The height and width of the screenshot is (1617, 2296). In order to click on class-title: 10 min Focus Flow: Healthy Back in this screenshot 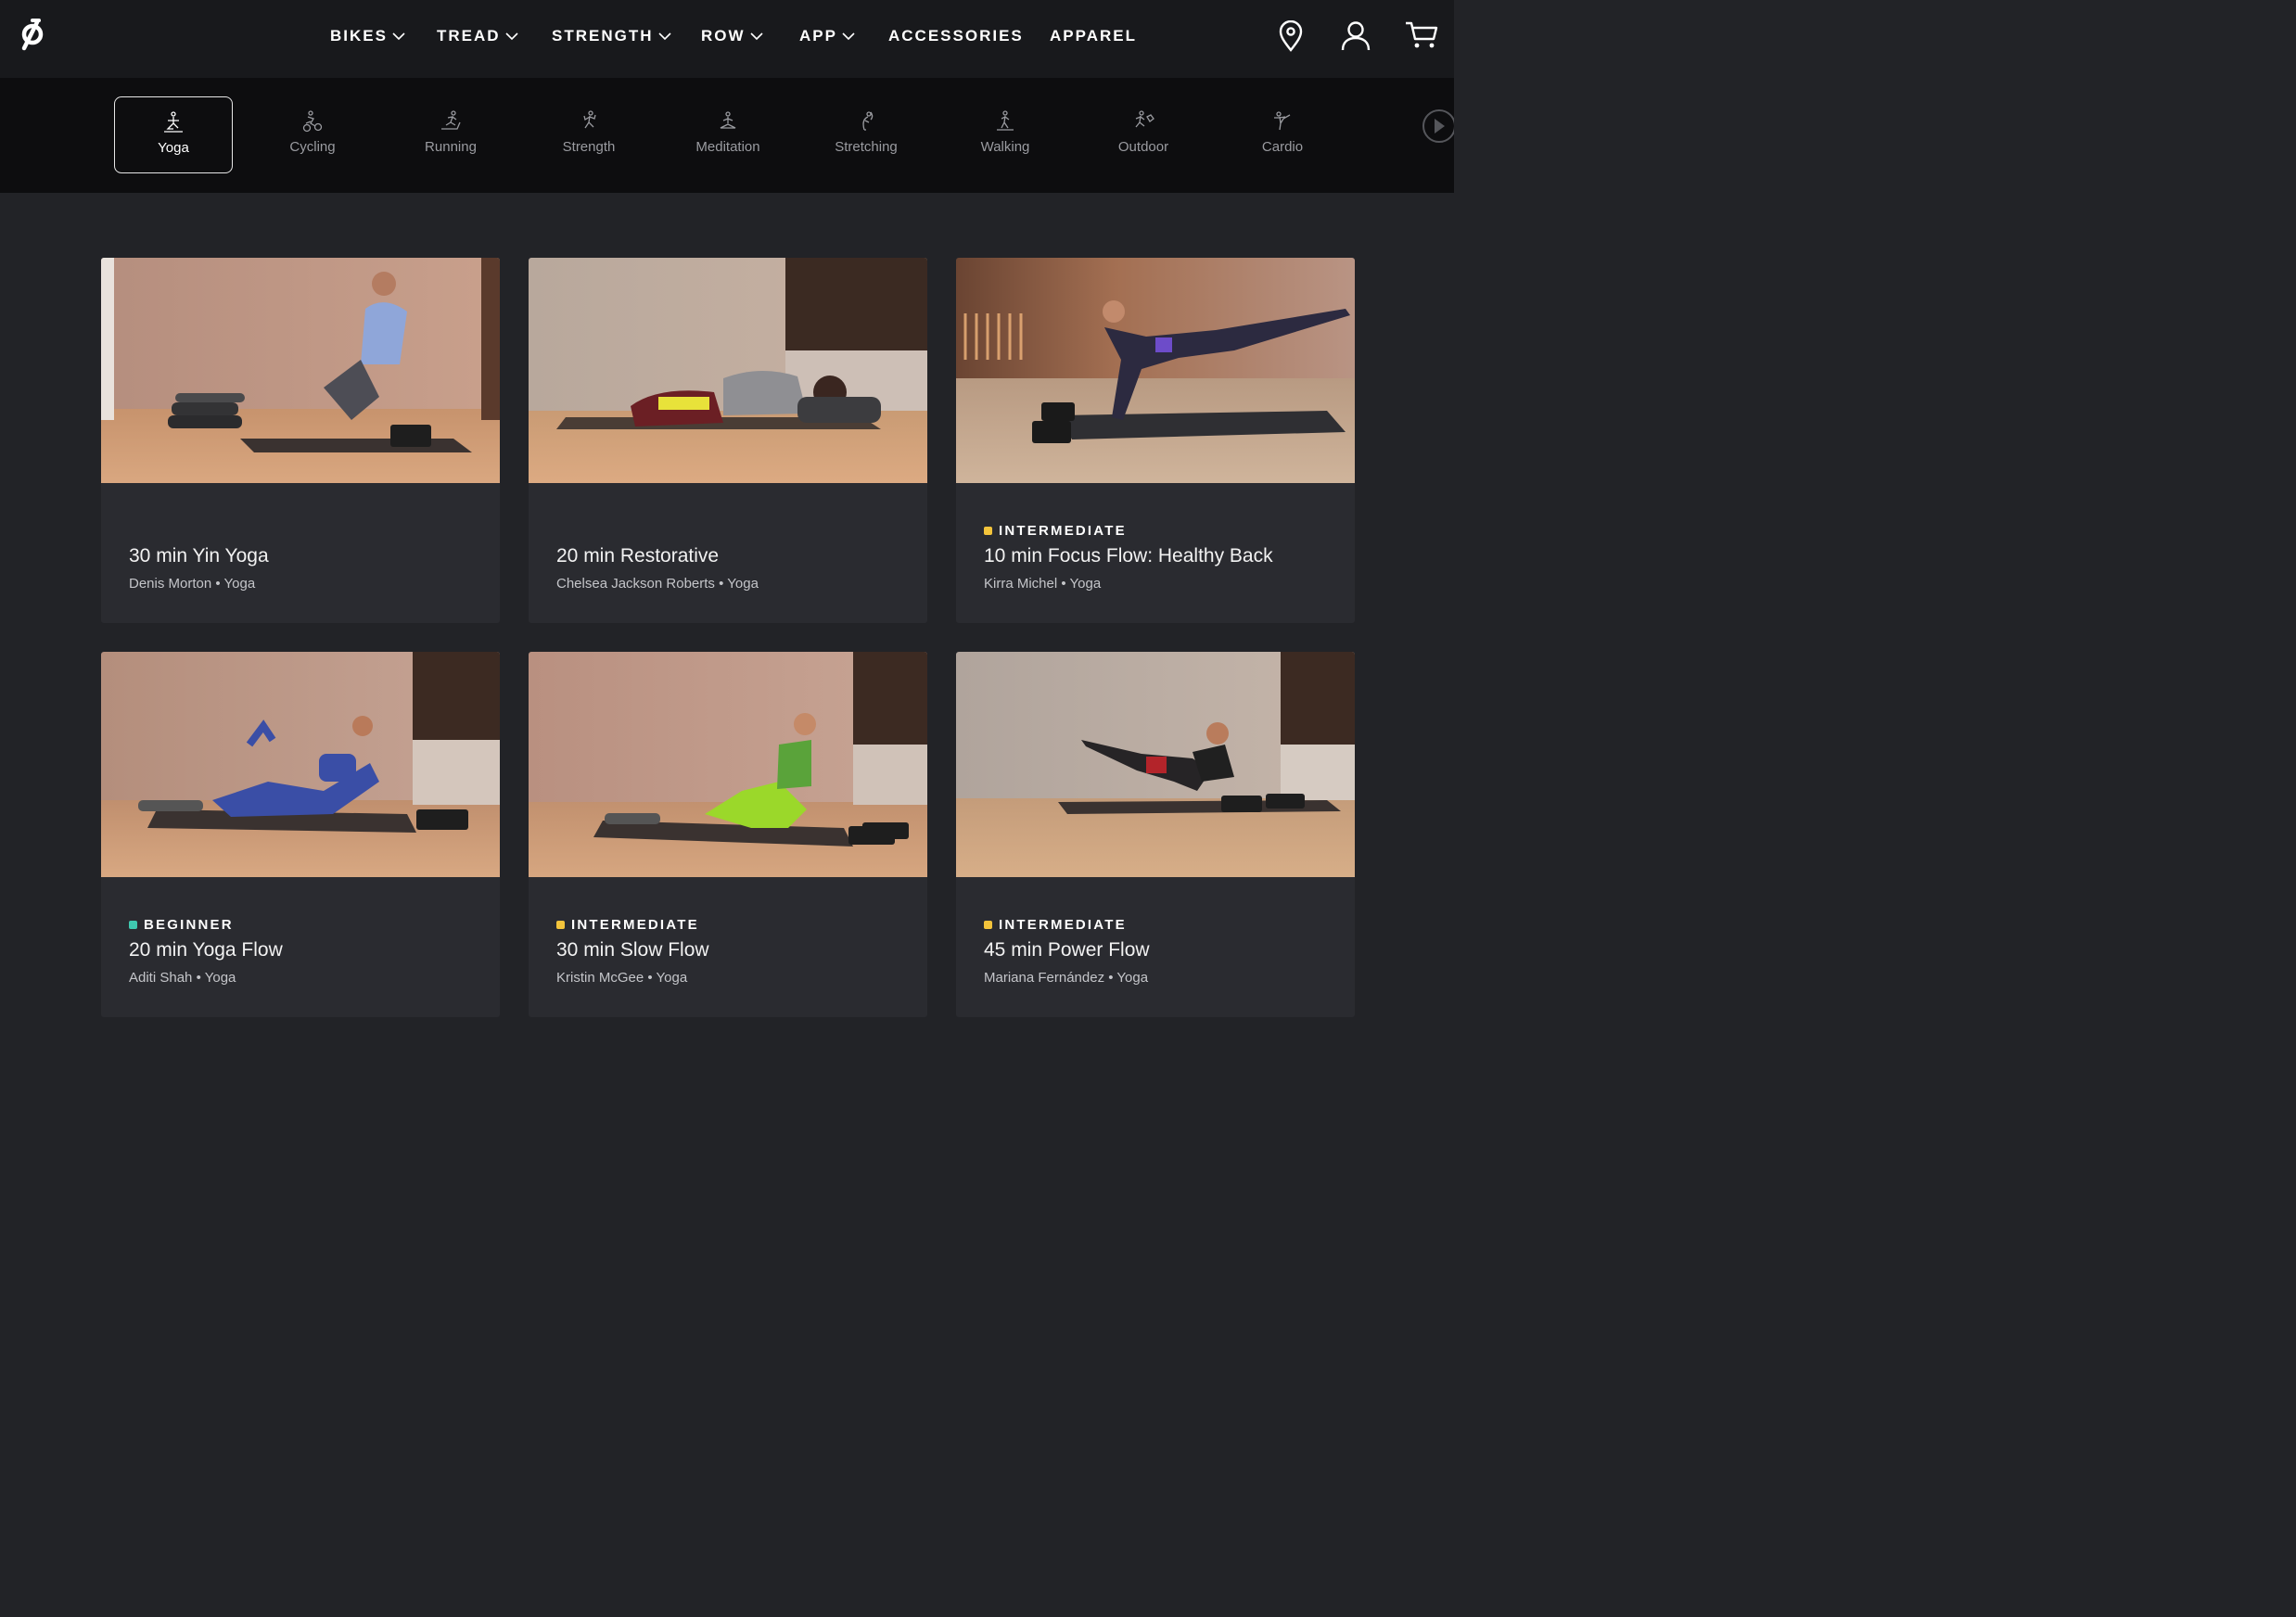, I will do `click(1128, 556)`.